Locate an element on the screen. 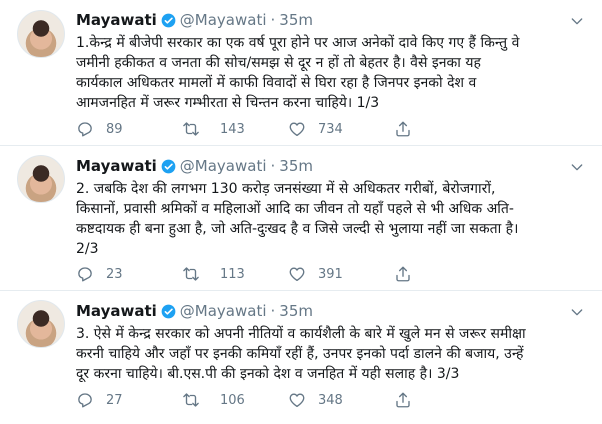 Image resolution: width=602 pixels, height=424 pixels. reply-count: 23 is located at coordinates (114, 274).